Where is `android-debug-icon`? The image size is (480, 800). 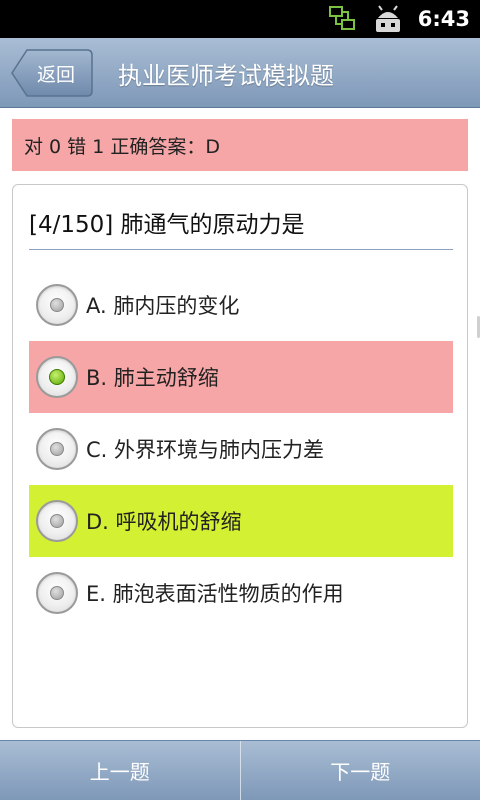 android-debug-icon is located at coordinates (388, 19).